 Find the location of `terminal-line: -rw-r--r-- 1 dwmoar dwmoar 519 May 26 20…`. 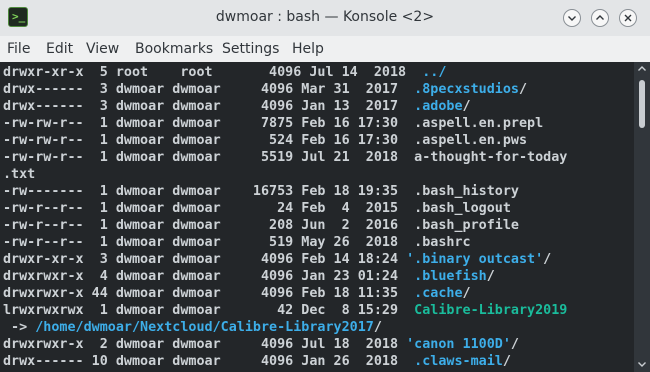

terminal-line: -rw-r--r-- 1 dwmoar dwmoar 519 May 26 20… is located at coordinates (318, 243).